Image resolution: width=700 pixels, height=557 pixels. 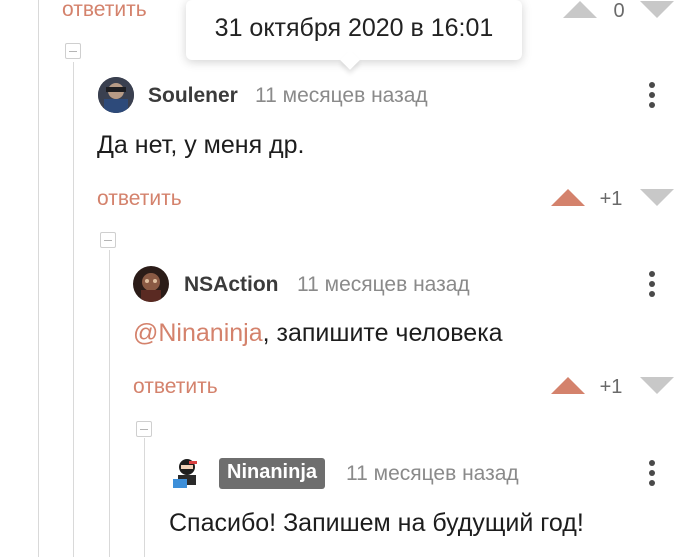 What do you see at coordinates (619, 11) in the screenshot?
I see `comment-score: 0` at bounding box center [619, 11].